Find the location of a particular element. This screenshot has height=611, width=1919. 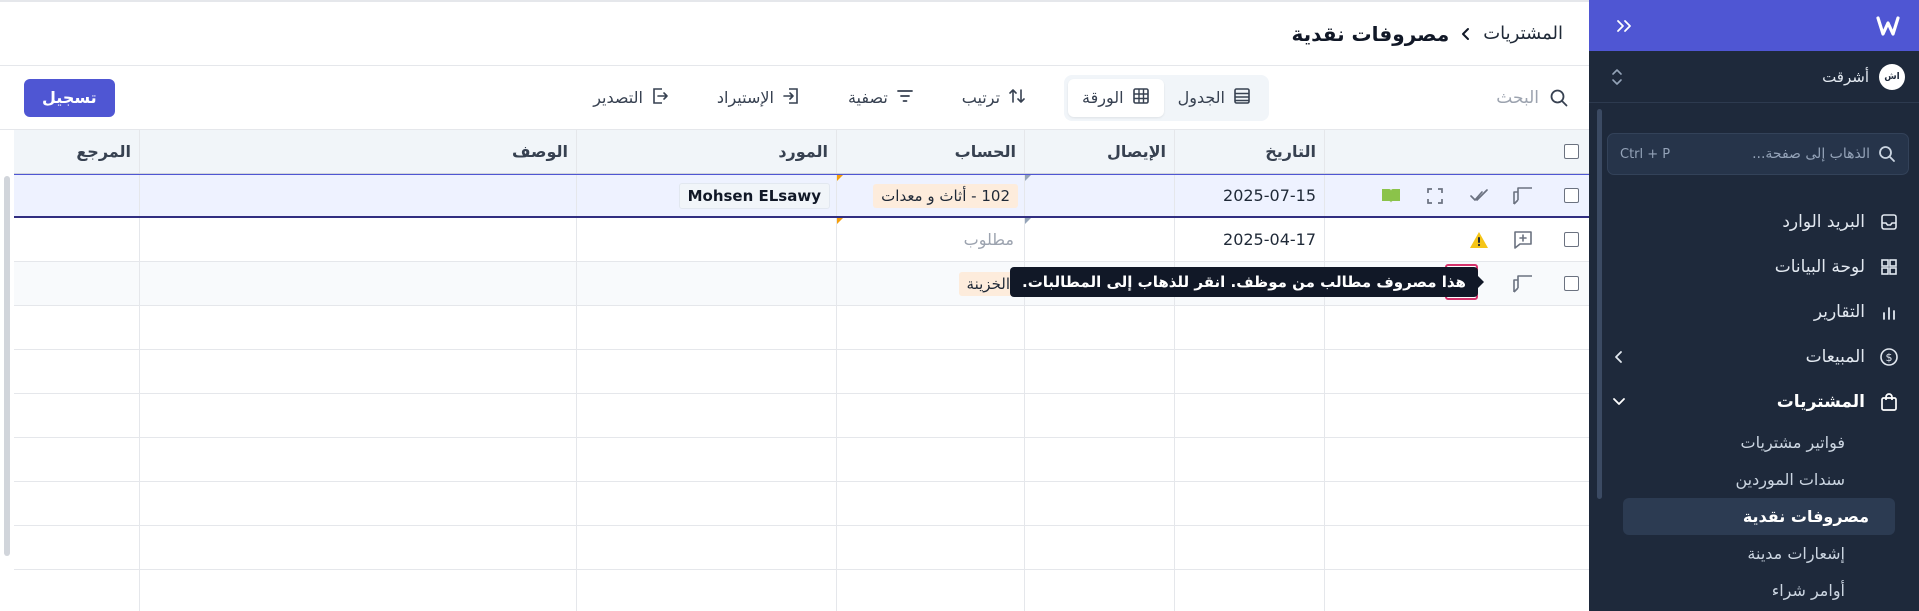

view-table-button: الجدول is located at coordinates (1214, 98).